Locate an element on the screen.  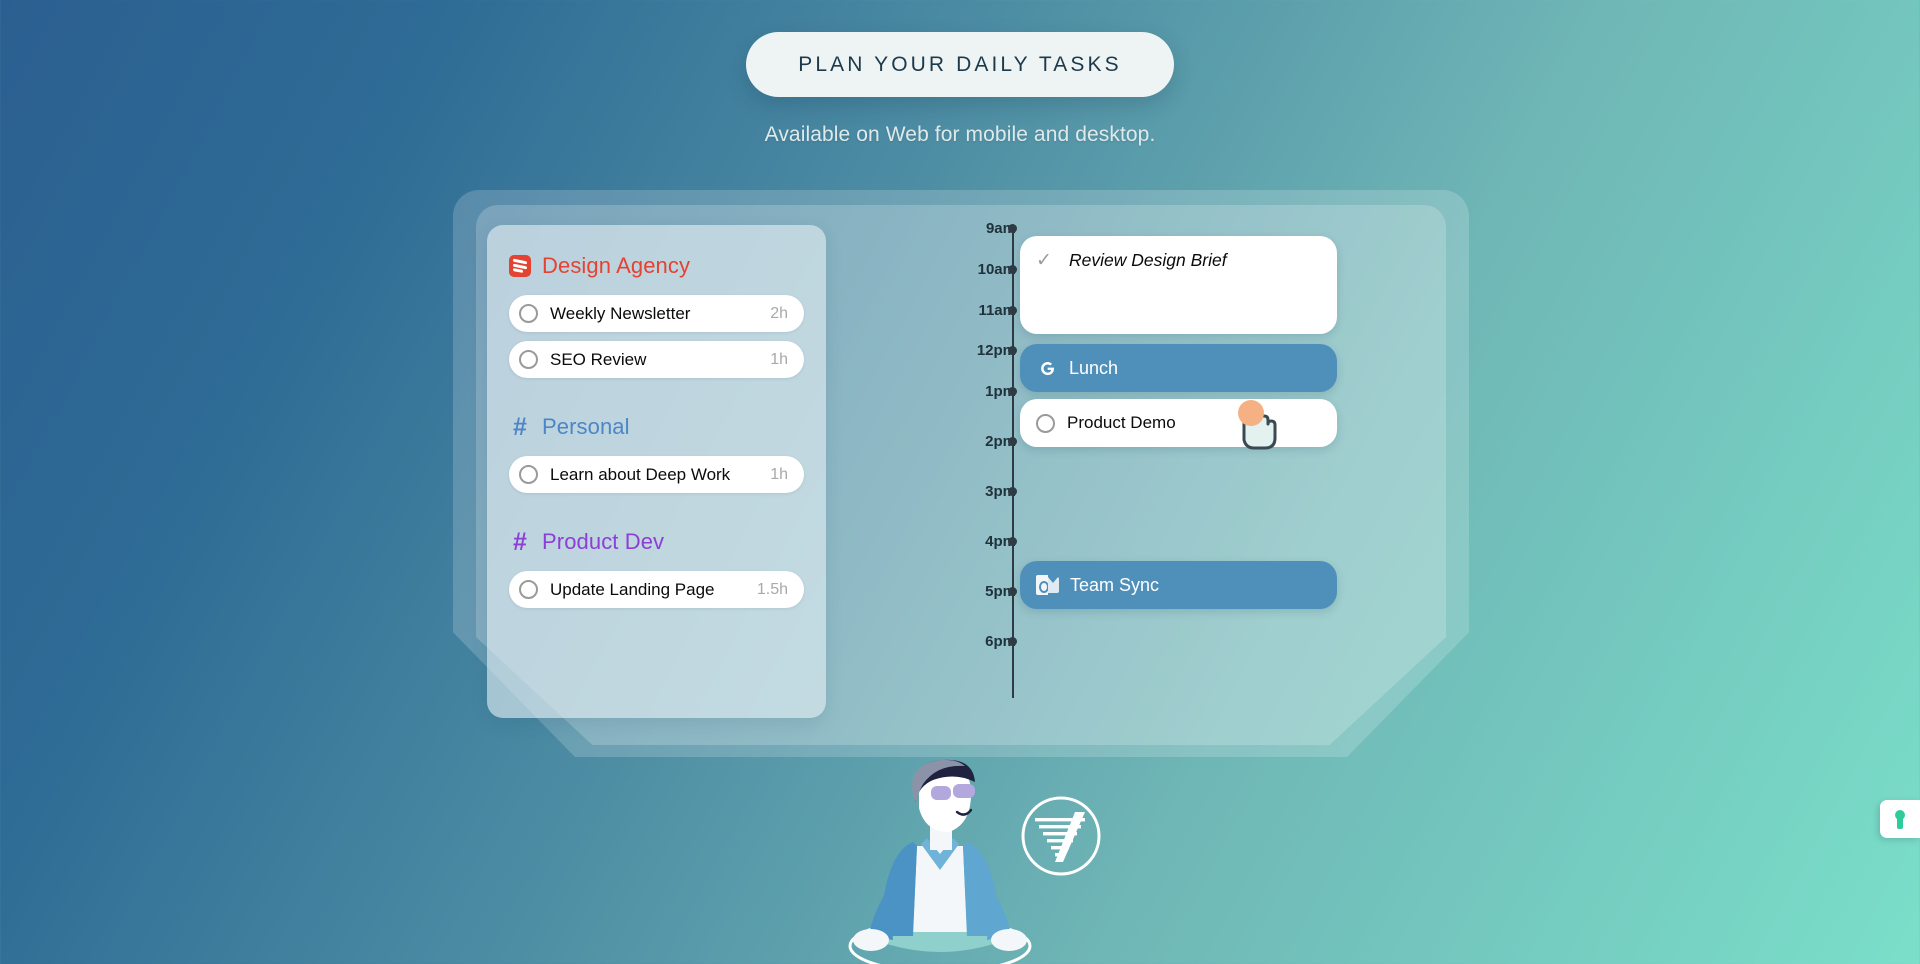
task-title: Weekly Newsletter is located at coordinates (620, 313).